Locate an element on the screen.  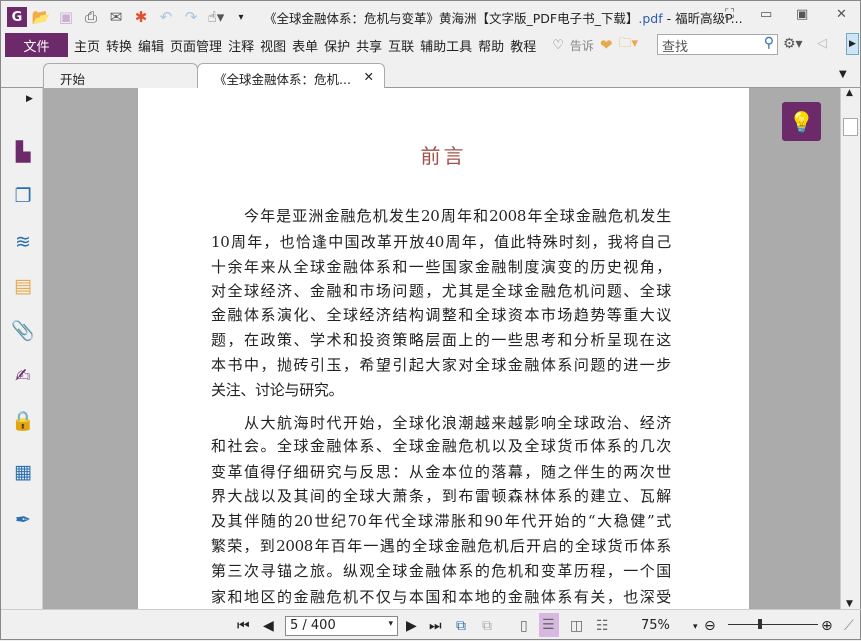
tab-start: 开始 is located at coordinates (120, 76).